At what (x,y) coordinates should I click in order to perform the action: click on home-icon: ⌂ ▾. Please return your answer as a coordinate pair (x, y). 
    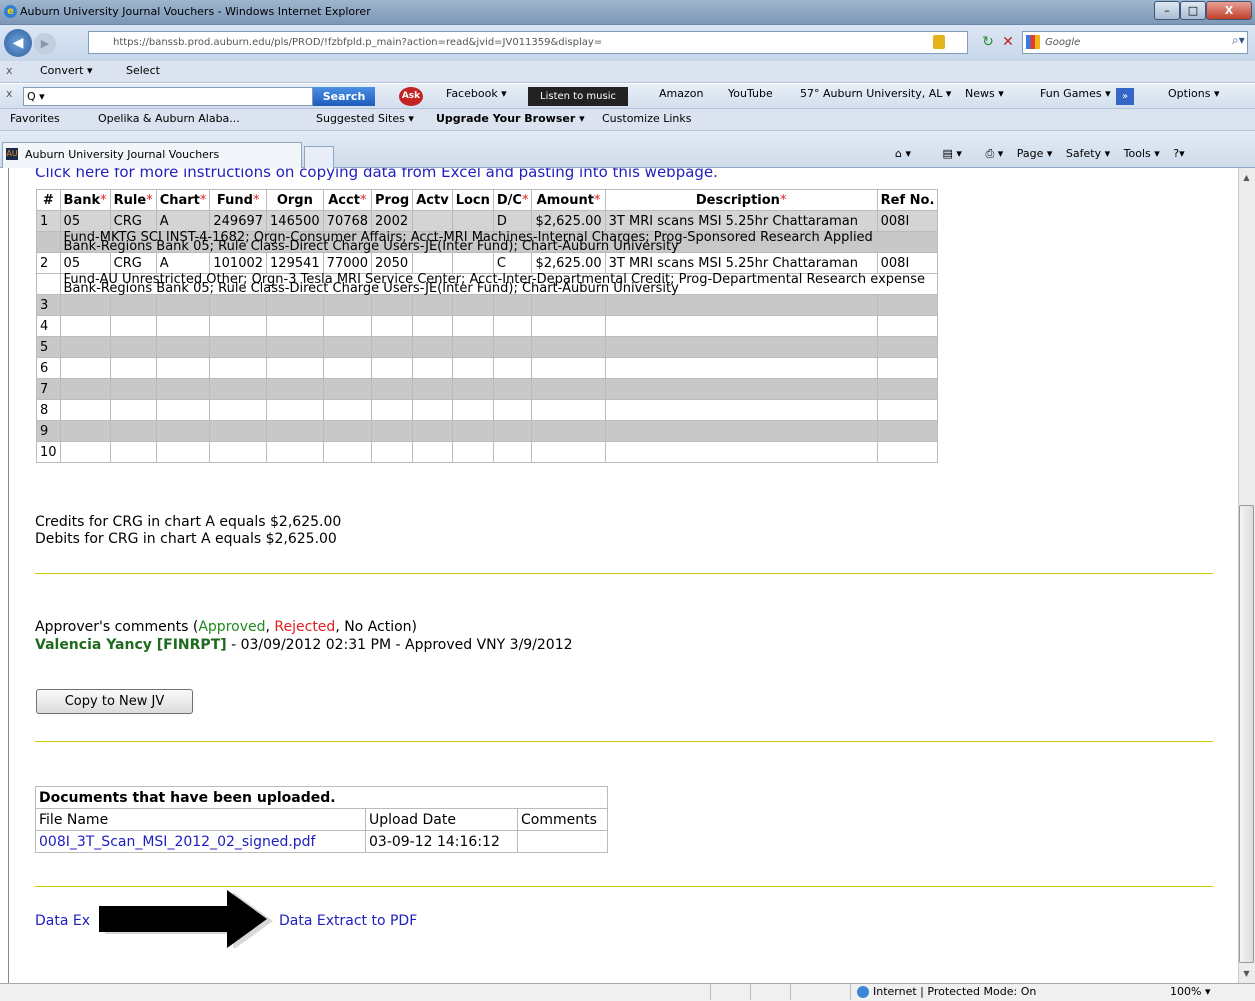
    Looking at the image, I should click on (903, 153).